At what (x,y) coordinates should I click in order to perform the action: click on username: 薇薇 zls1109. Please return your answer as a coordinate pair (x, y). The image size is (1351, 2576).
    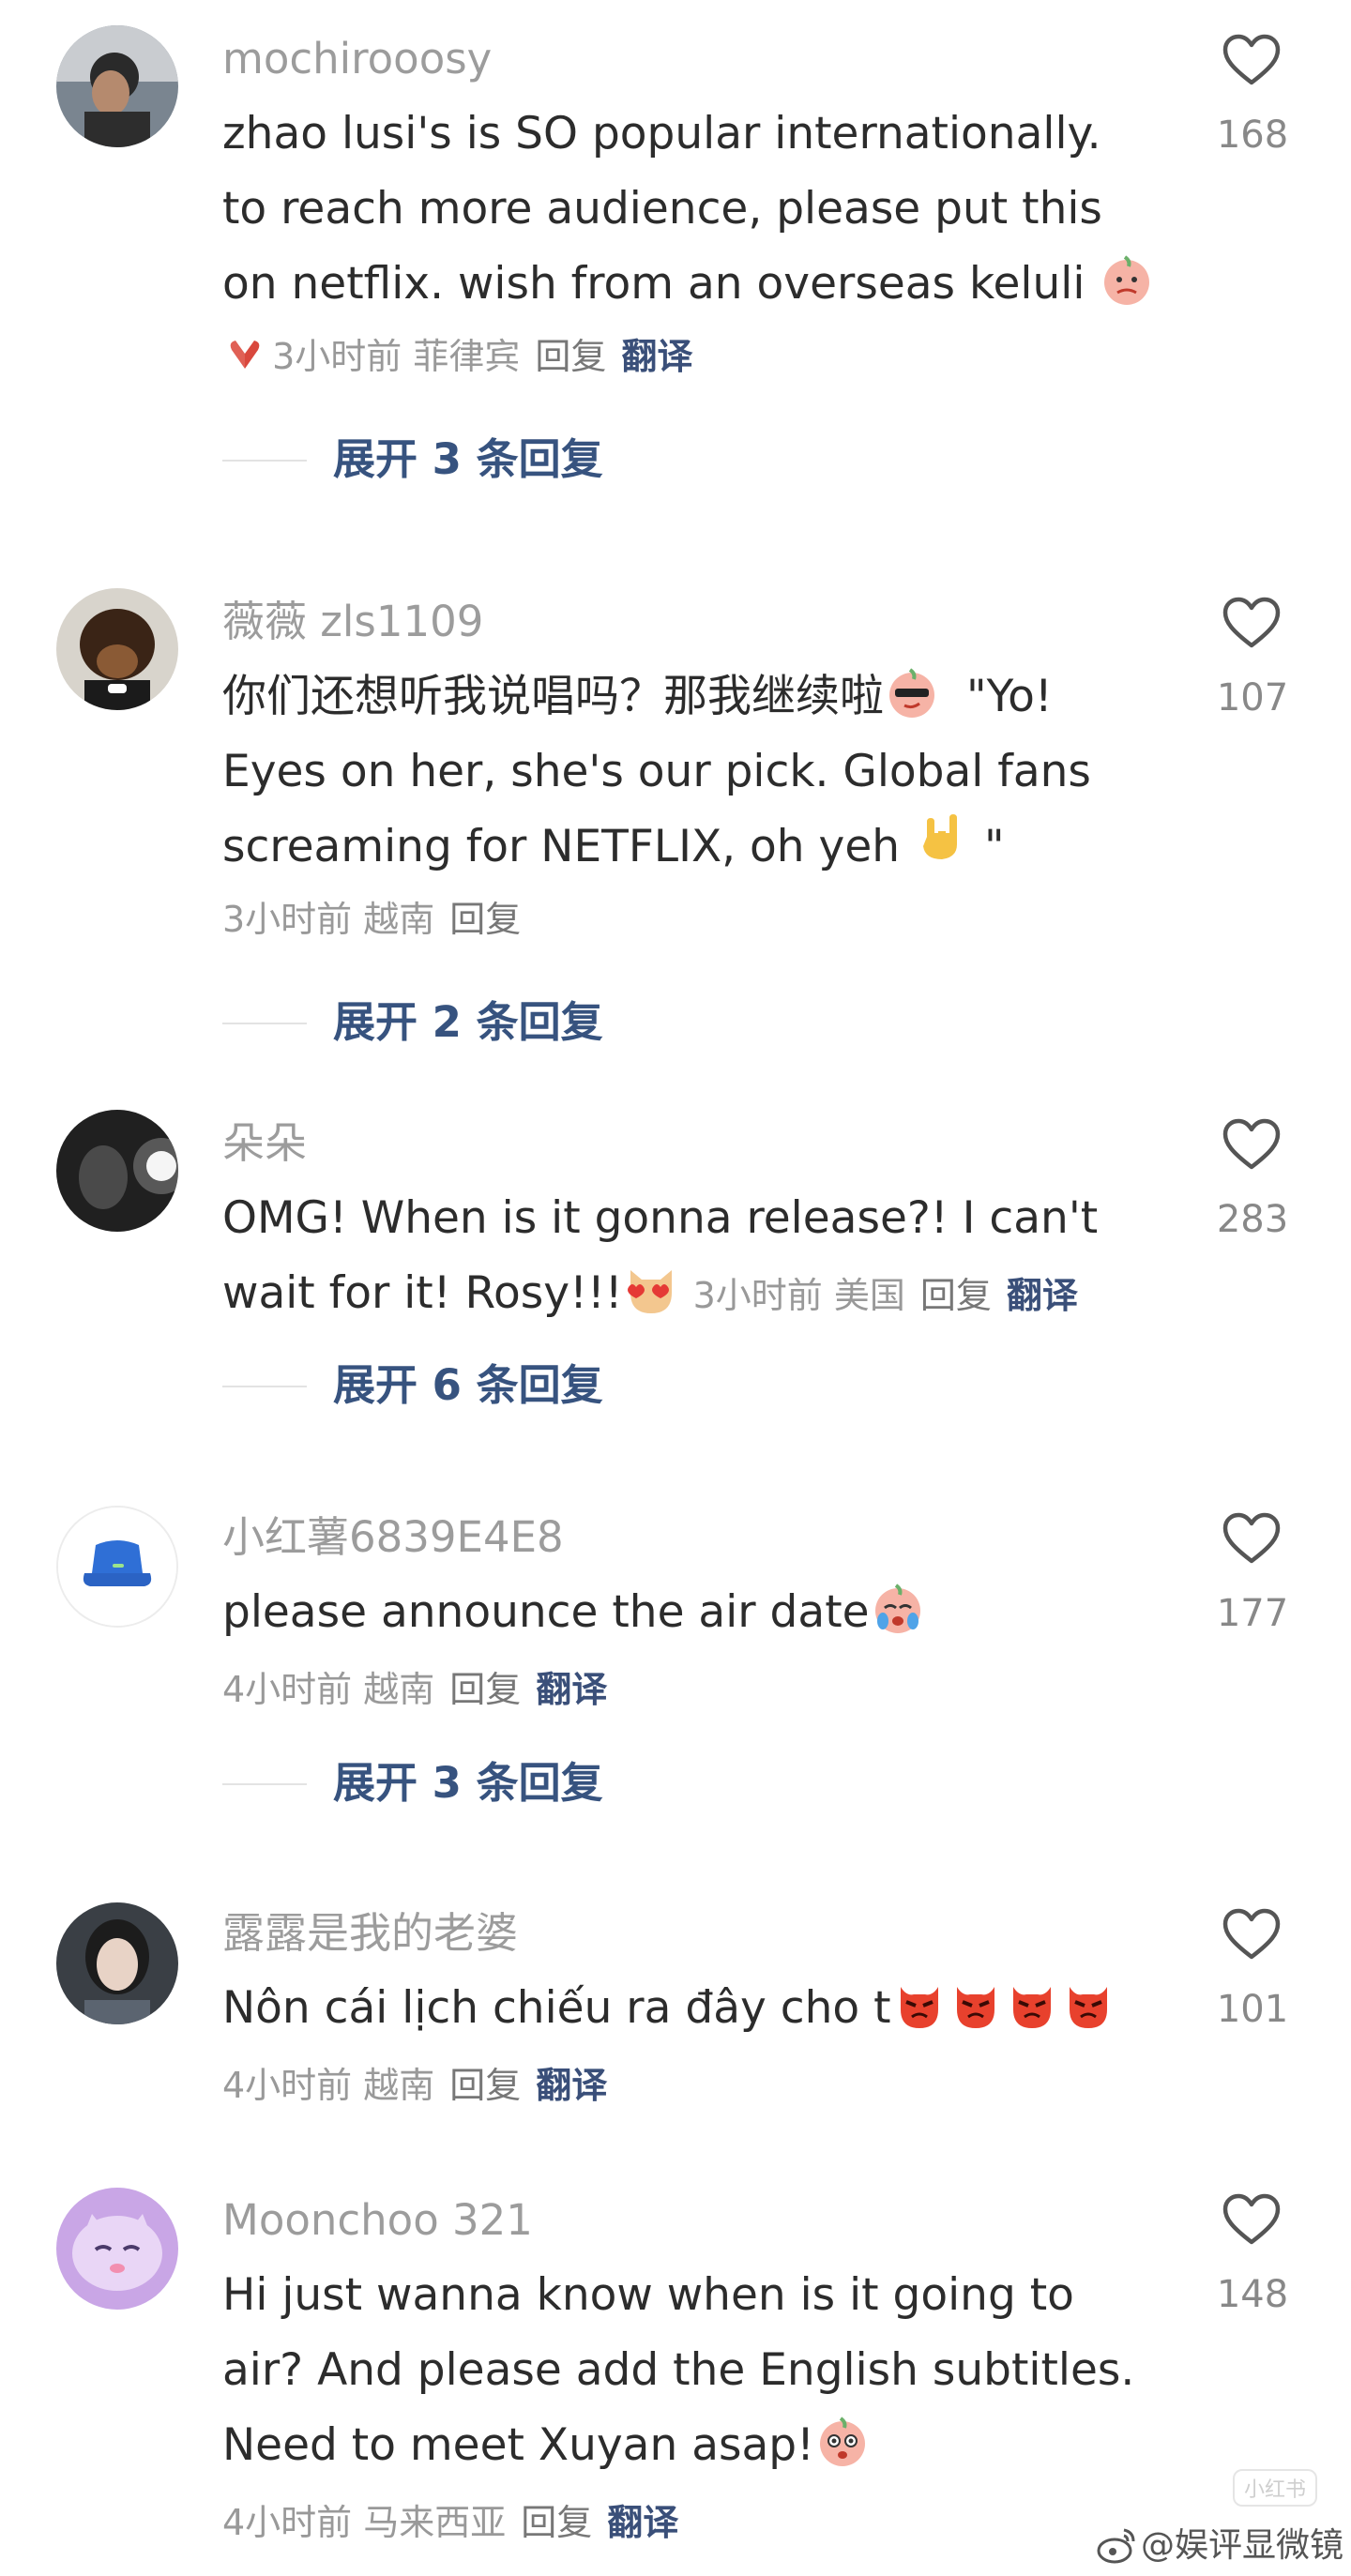
    Looking at the image, I should click on (353, 621).